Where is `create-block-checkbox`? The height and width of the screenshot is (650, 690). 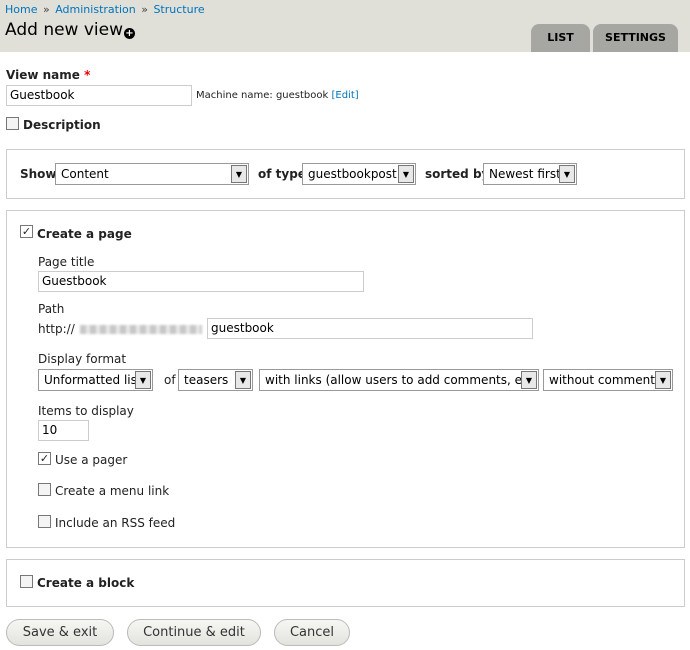
create-block-checkbox is located at coordinates (26, 581).